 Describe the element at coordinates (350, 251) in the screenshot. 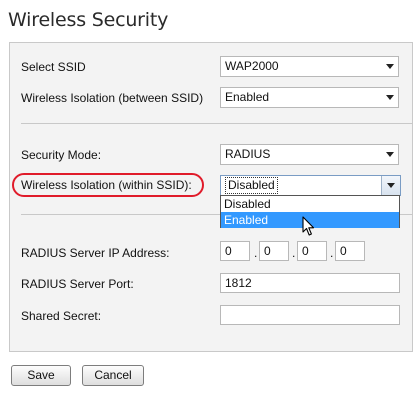

I see `ip-octet-4: 0` at that location.